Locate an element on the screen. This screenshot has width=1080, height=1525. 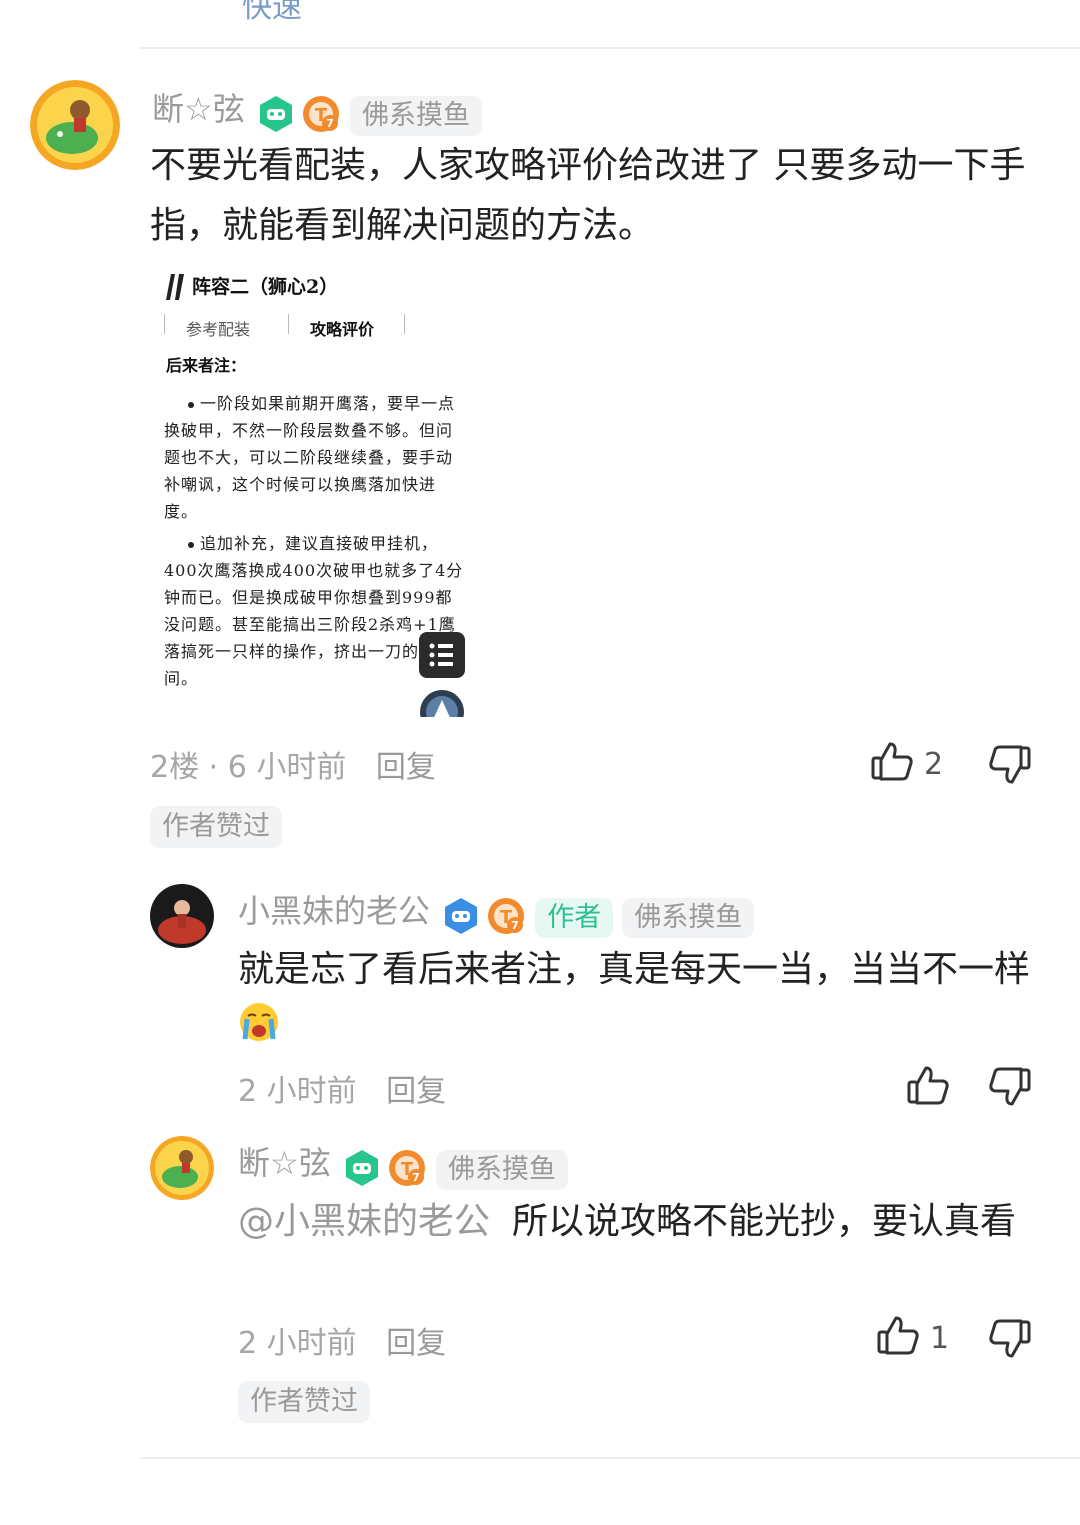
comment-text: @小黑妹的老公 所以说攻略不能光抄，要认真看 is located at coordinates (638, 1222).